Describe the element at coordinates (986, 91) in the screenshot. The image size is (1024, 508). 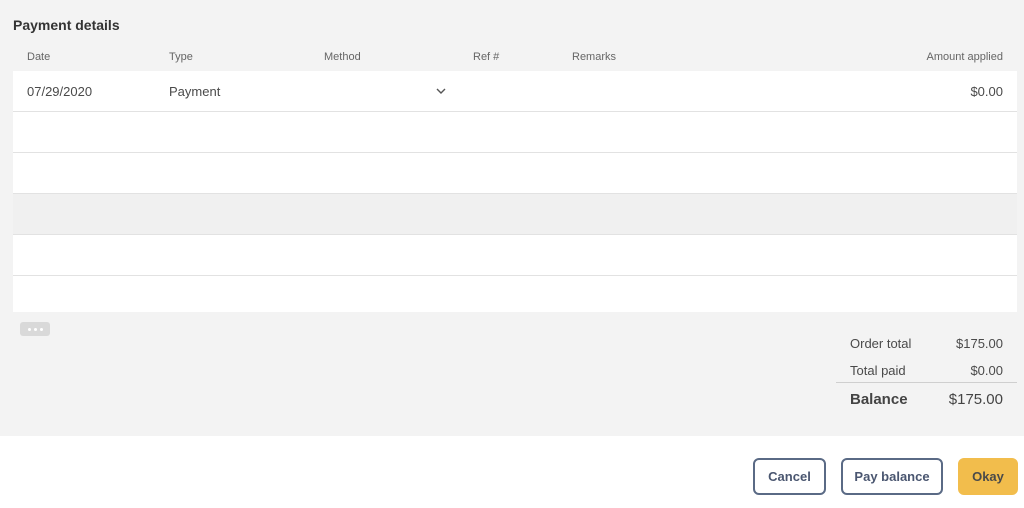
I see `row-amount: $0.00` at that location.